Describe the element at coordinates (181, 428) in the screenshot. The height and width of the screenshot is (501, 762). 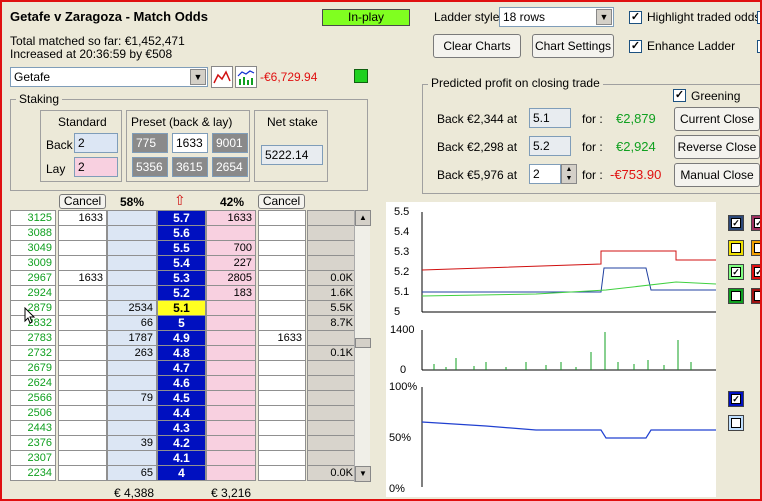
I see `ladder-price-cell: 4.3` at that location.